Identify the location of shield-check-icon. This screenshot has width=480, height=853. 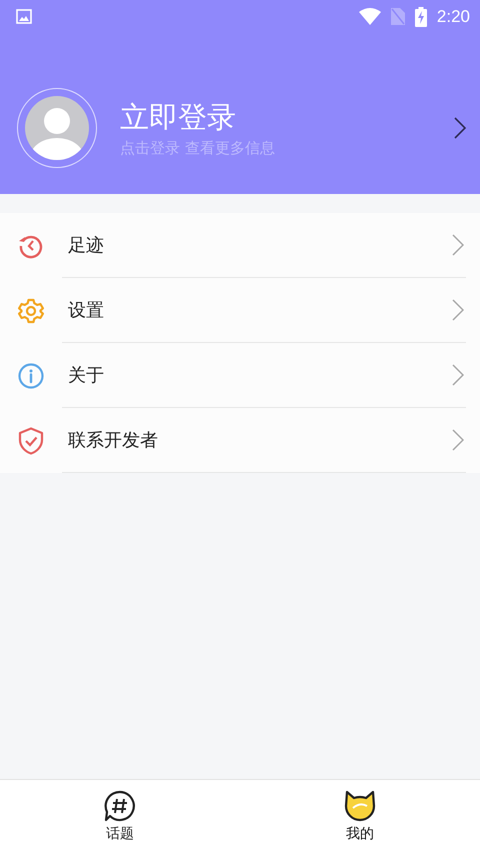
(31, 440).